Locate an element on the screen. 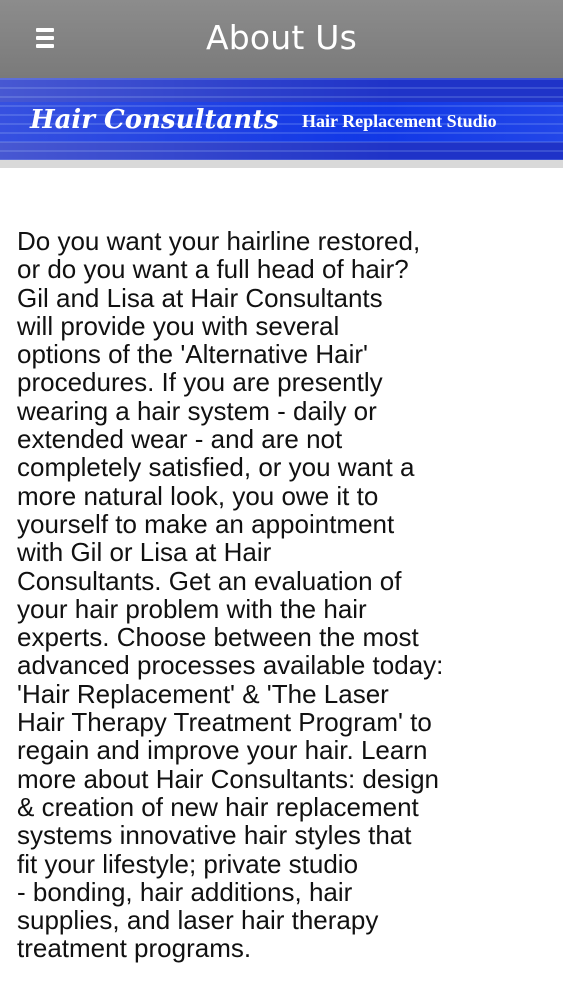 Image resolution: width=563 pixels, height=1000 pixels. banner-divider is located at coordinates (281, 164).